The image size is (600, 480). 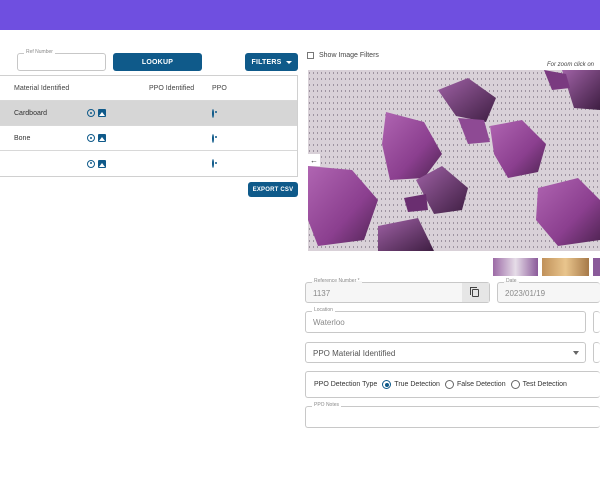 I want to click on column-header-material: Material Identified, so click(x=42, y=88).